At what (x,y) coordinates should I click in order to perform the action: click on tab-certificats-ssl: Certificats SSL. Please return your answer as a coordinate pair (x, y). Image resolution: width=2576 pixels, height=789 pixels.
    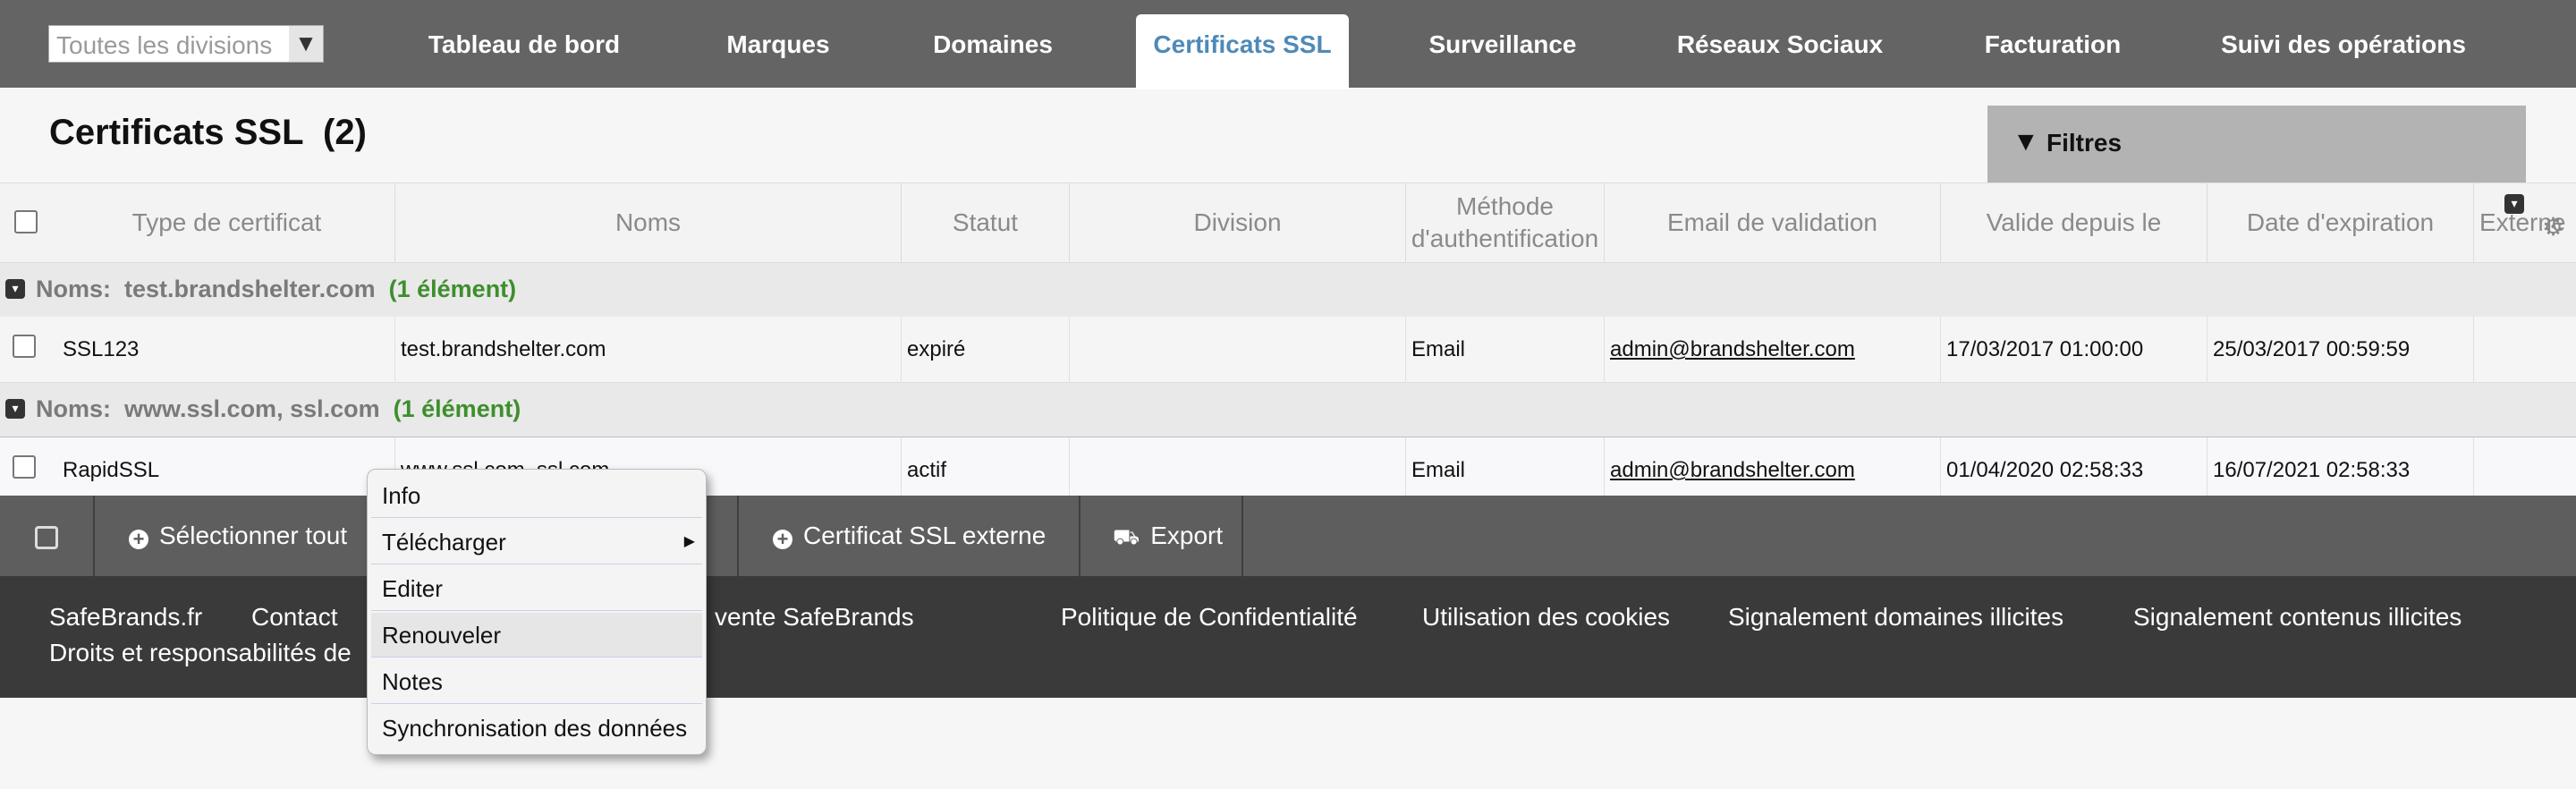
    Looking at the image, I should click on (1242, 51).